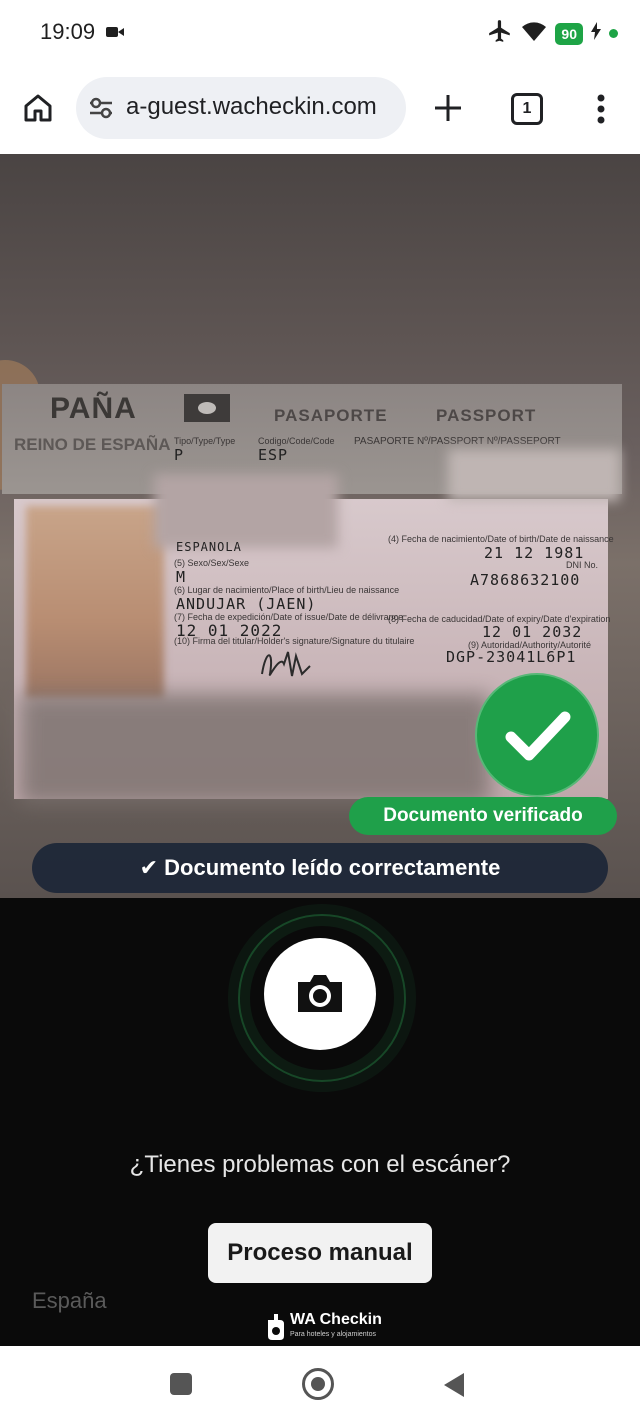  I want to click on passport-code-value: ESP, so click(273, 455).